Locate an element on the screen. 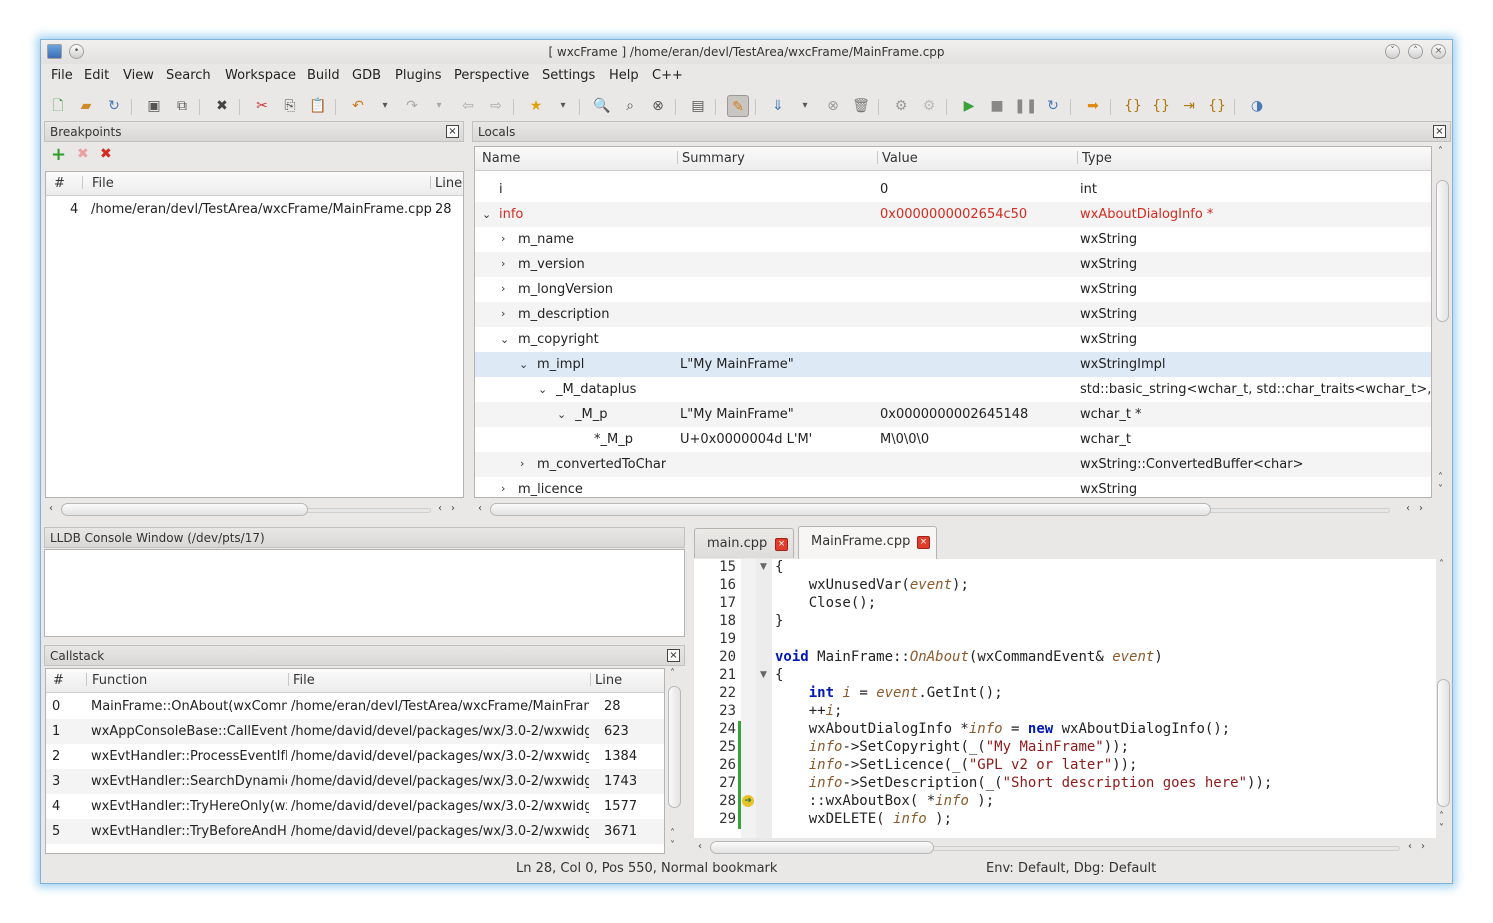  pause-icon: ❚❚ is located at coordinates (1025, 106).